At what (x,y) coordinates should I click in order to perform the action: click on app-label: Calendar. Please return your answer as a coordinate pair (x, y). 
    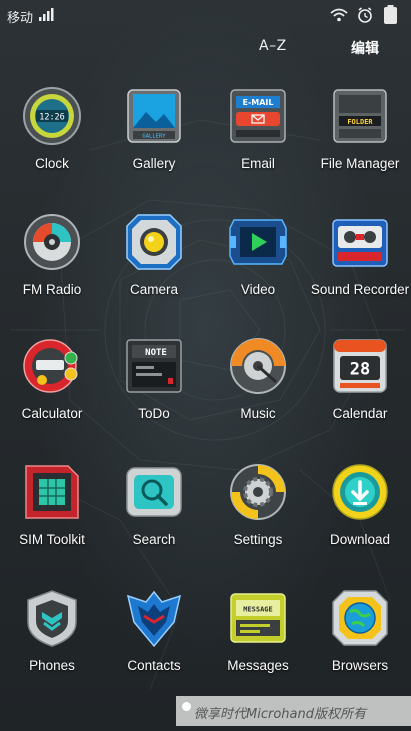
    Looking at the image, I should click on (360, 413).